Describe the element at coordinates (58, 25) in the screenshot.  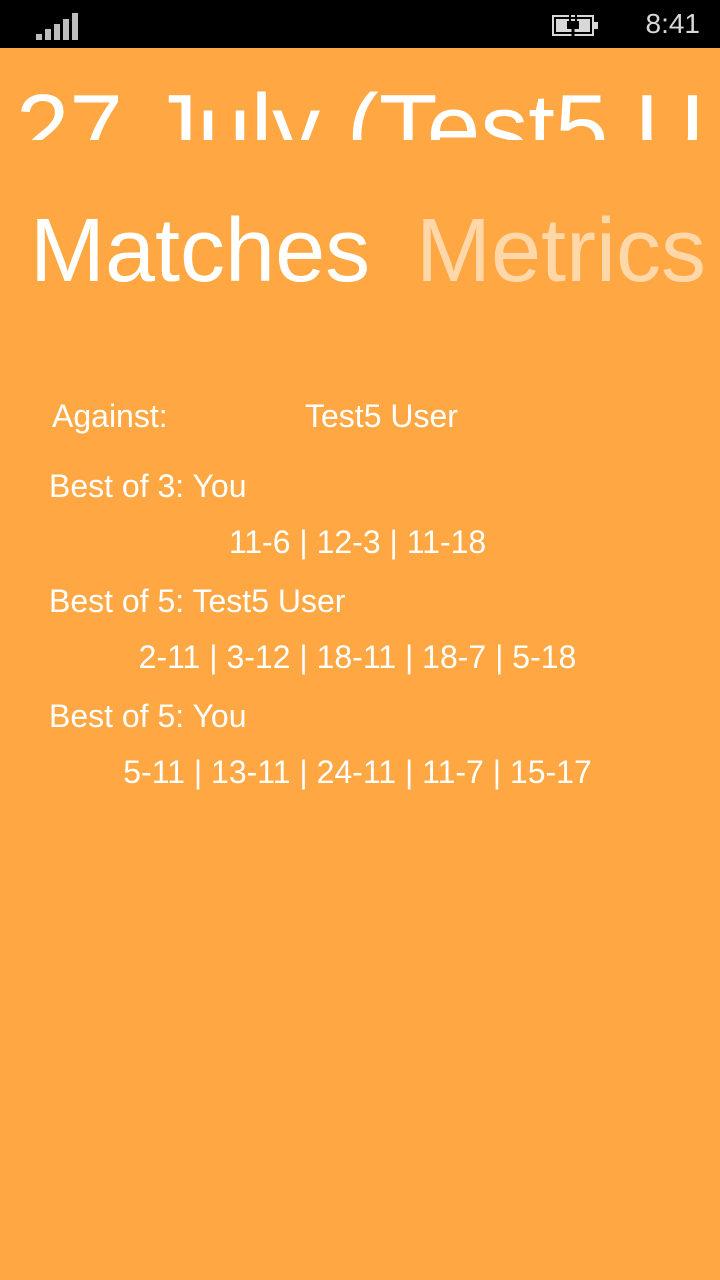
I see `signal-strength-icon` at that location.